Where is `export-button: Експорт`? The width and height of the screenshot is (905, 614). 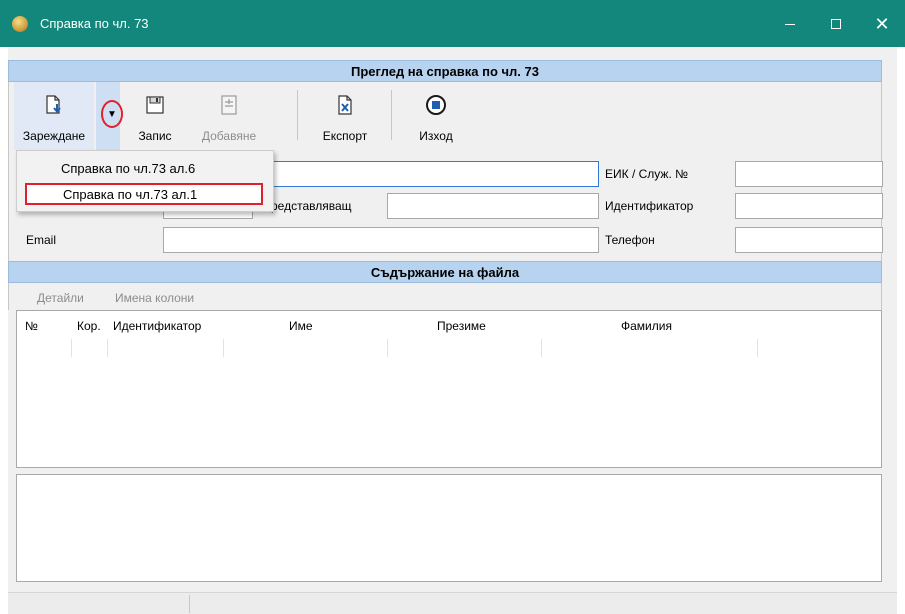
export-button: Експорт is located at coordinates (345, 116).